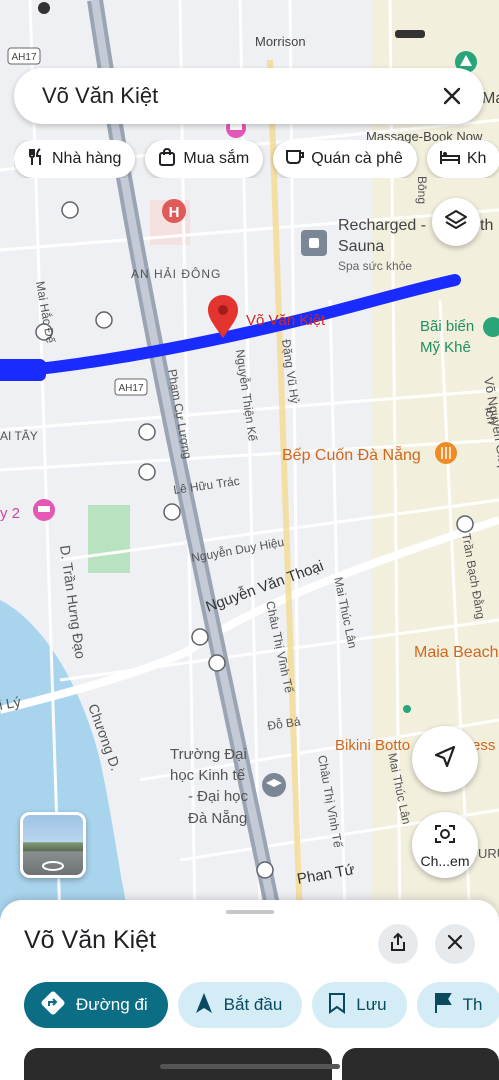 This screenshot has width=499, height=1080. Describe the element at coordinates (208, 775) in the screenshot. I see `place-label: học Kinh tế` at that location.